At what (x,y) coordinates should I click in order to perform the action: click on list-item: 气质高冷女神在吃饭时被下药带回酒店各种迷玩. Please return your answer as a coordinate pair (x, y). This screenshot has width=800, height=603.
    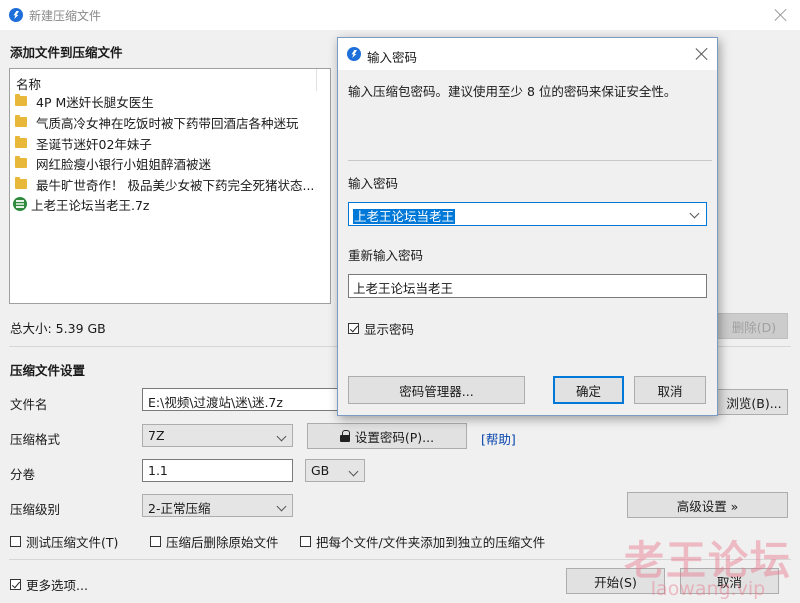
    Looking at the image, I should click on (157, 122).